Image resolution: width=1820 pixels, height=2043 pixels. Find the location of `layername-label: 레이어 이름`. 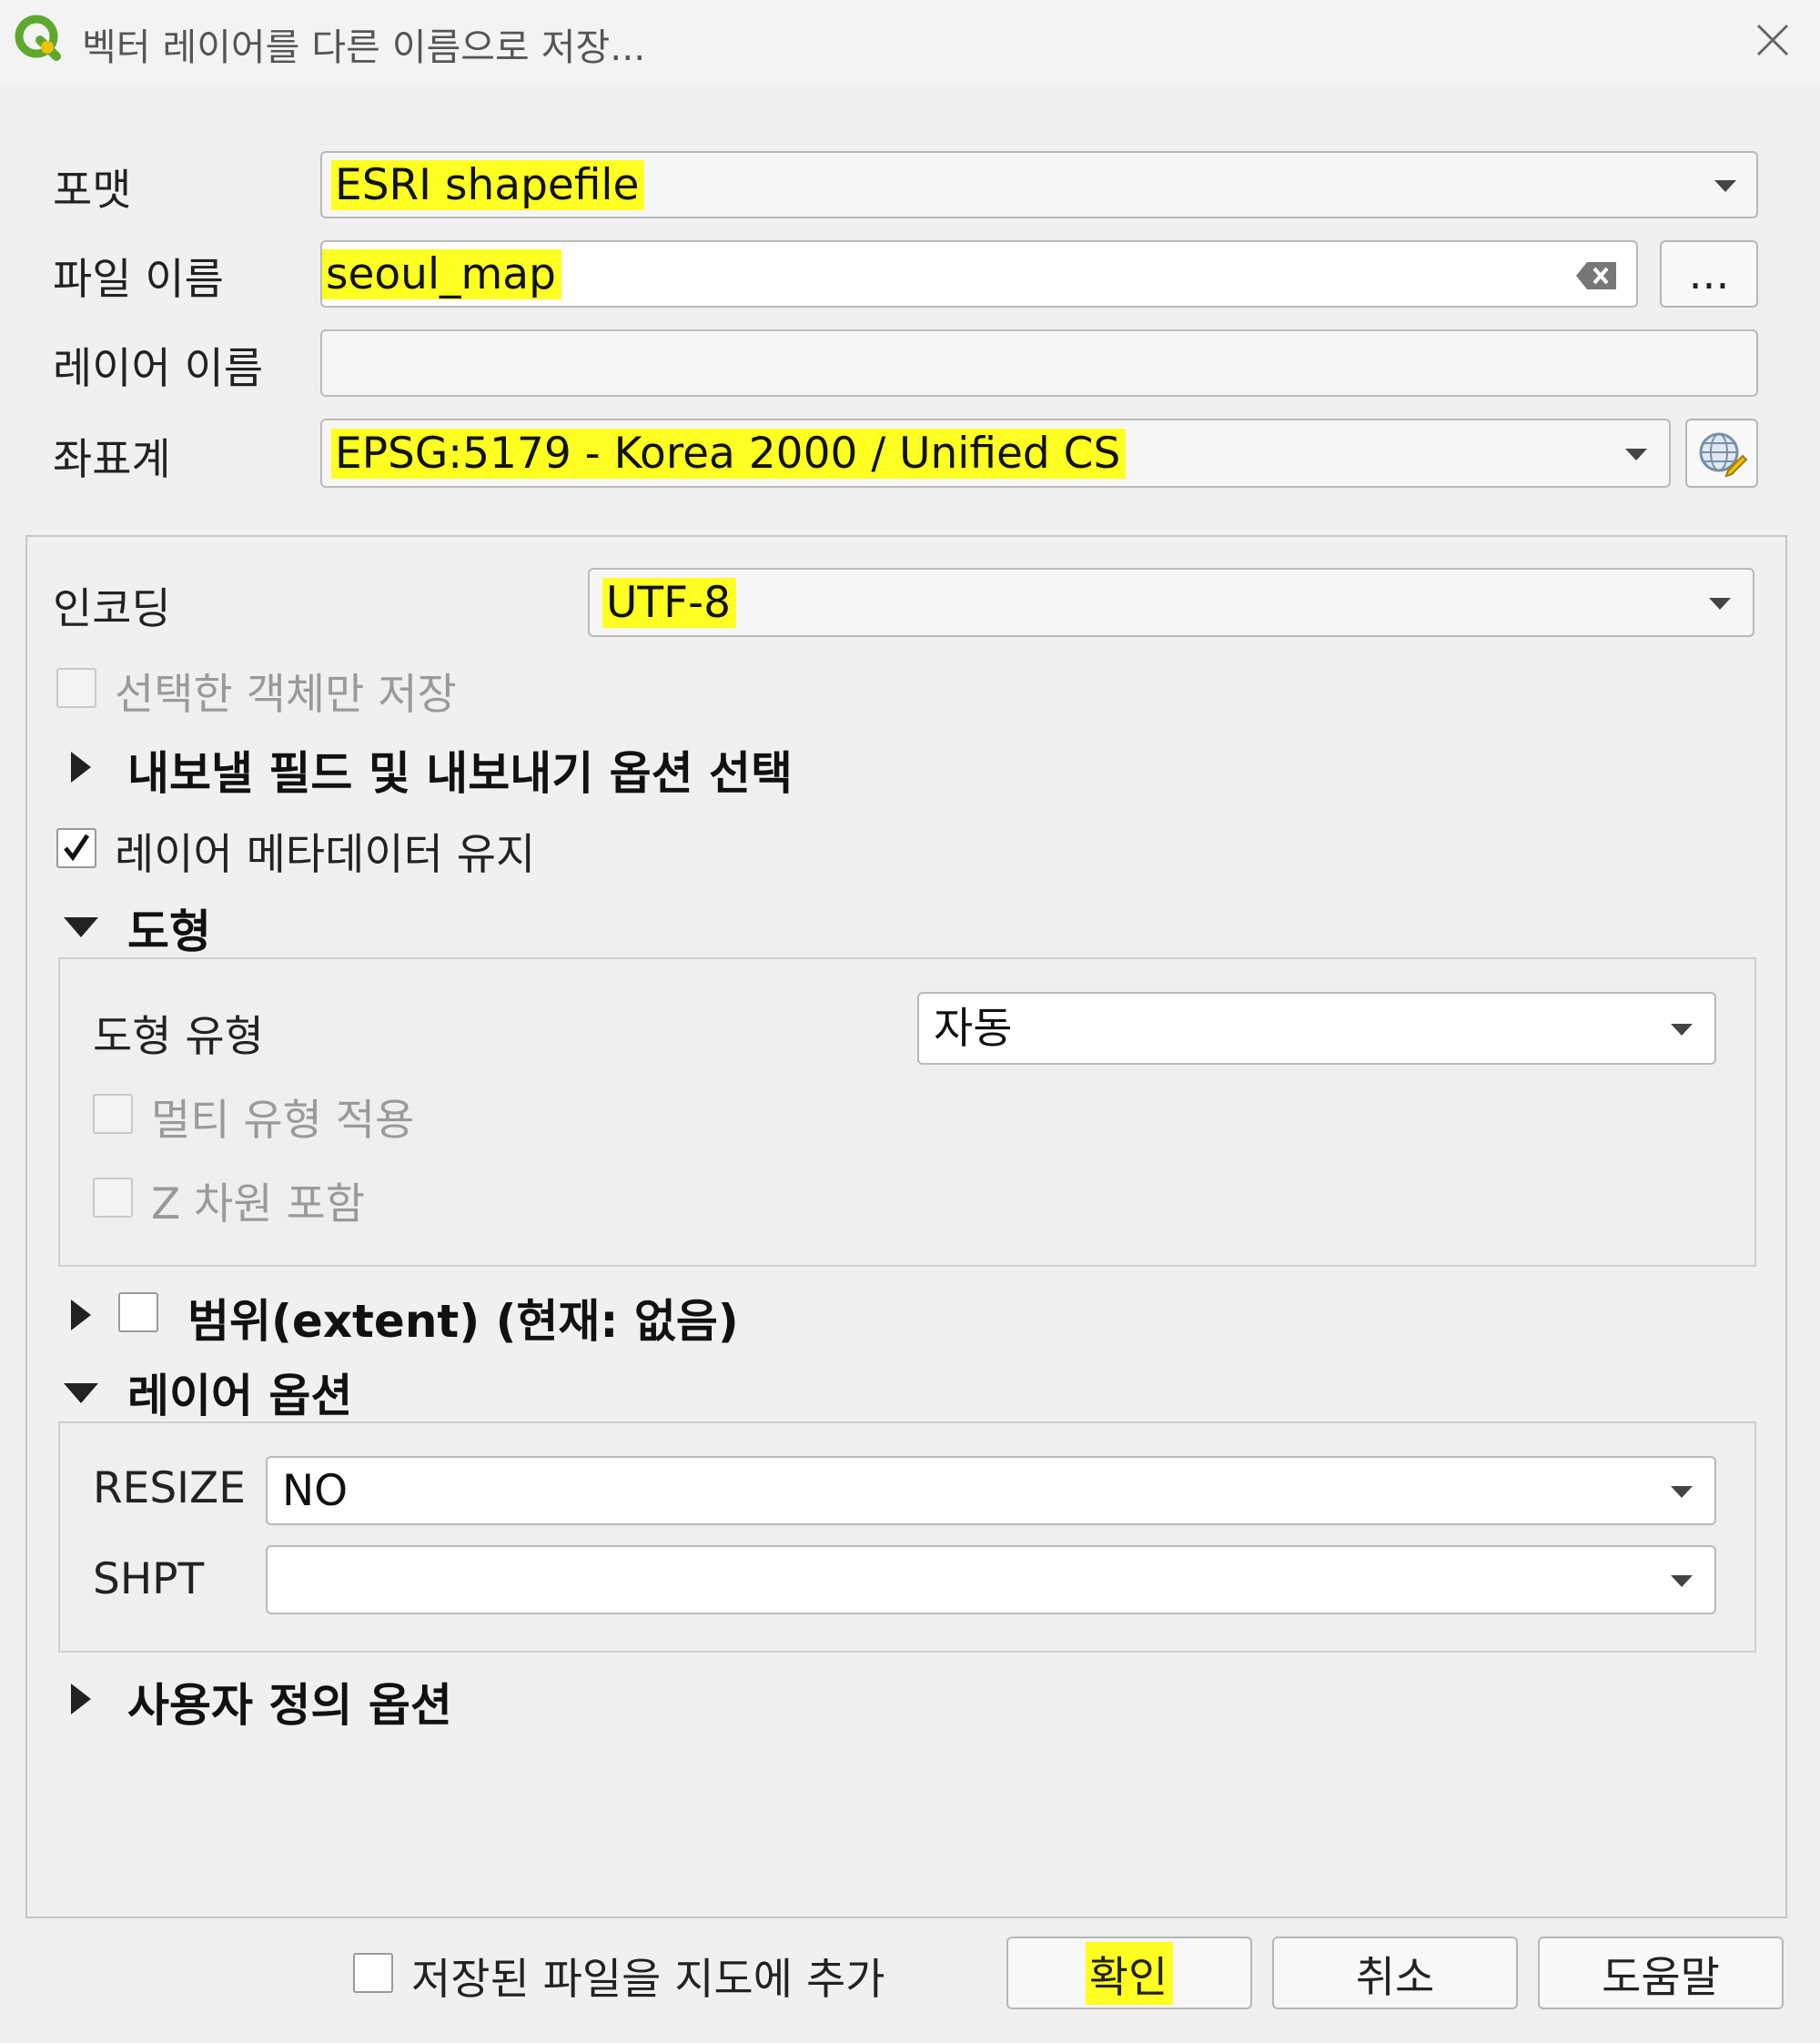

layername-label: 레이어 이름 is located at coordinates (159, 369).